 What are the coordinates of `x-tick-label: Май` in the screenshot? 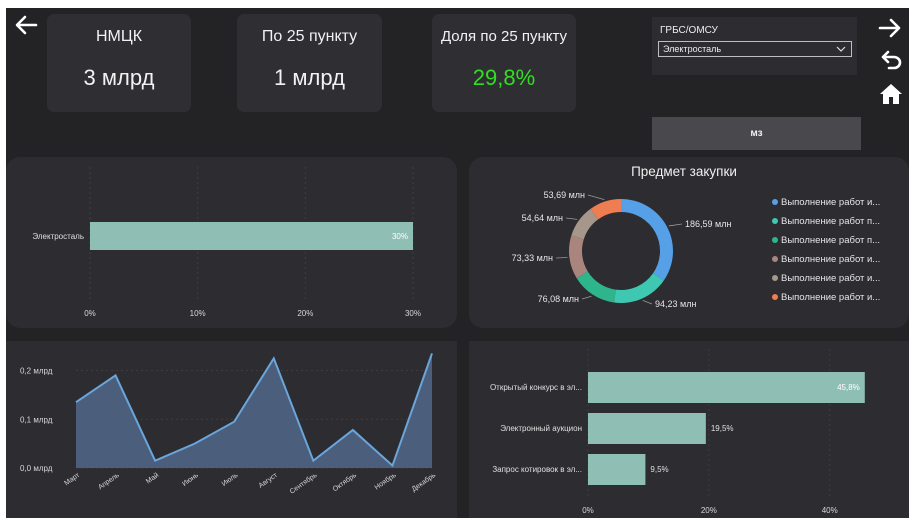 It's located at (152, 478).